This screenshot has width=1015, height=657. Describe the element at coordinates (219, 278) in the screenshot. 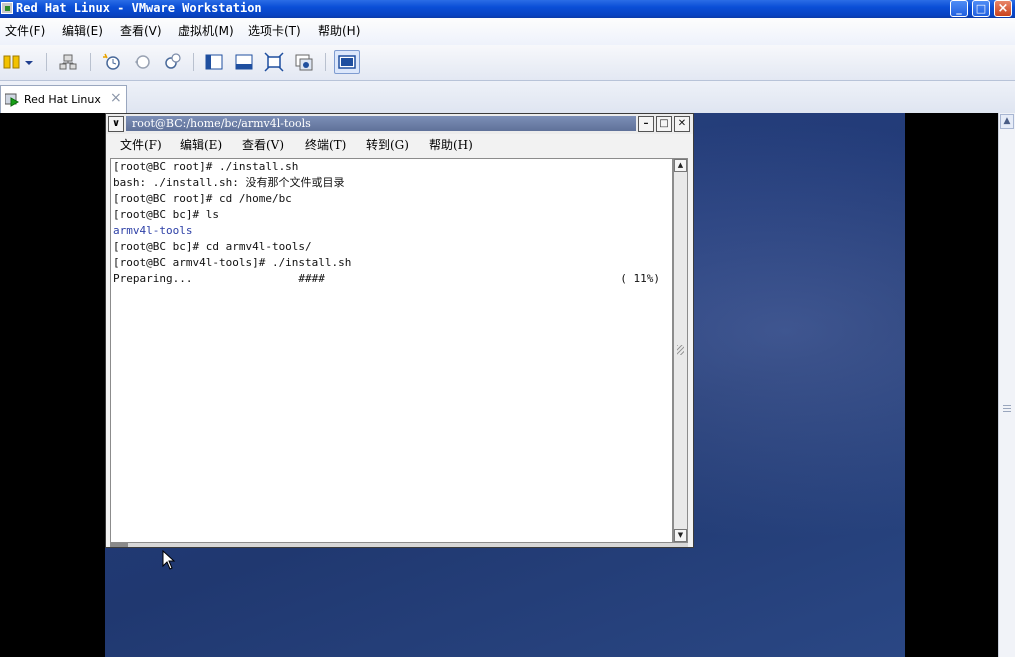

I see `terminal-line: Preparing... ####` at that location.